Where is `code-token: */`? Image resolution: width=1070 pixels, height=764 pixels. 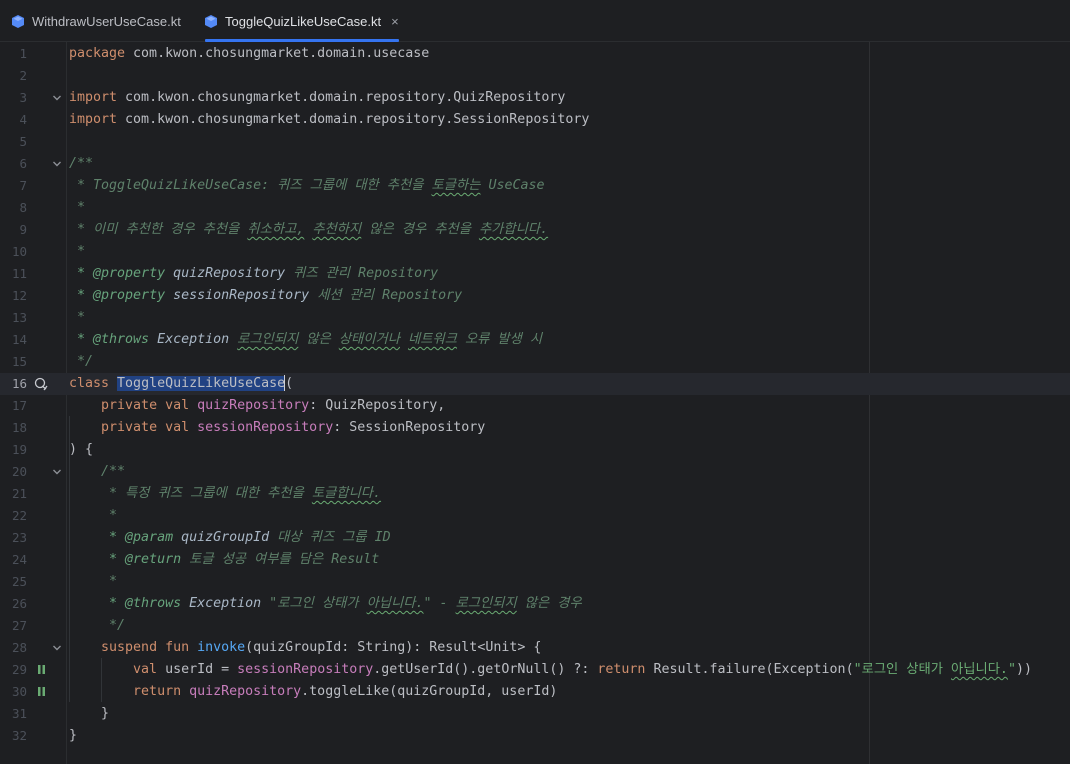
code-token: */ is located at coordinates (97, 625).